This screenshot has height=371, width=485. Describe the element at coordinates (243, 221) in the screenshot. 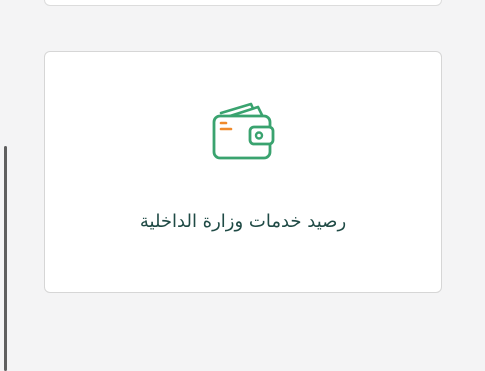

I see `card-label: رصيد خدمات وزارة الداخلية` at that location.